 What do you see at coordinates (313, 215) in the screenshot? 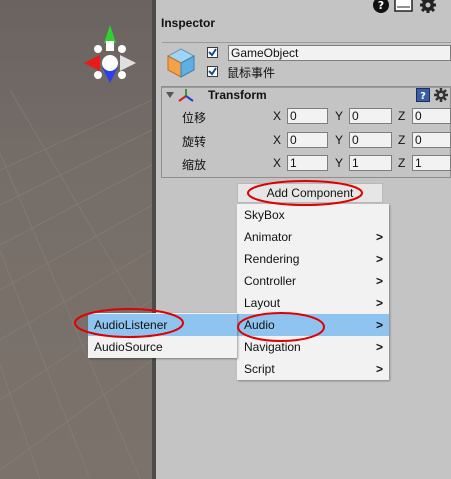
I see `menu-item-skybox: SkyBox` at bounding box center [313, 215].